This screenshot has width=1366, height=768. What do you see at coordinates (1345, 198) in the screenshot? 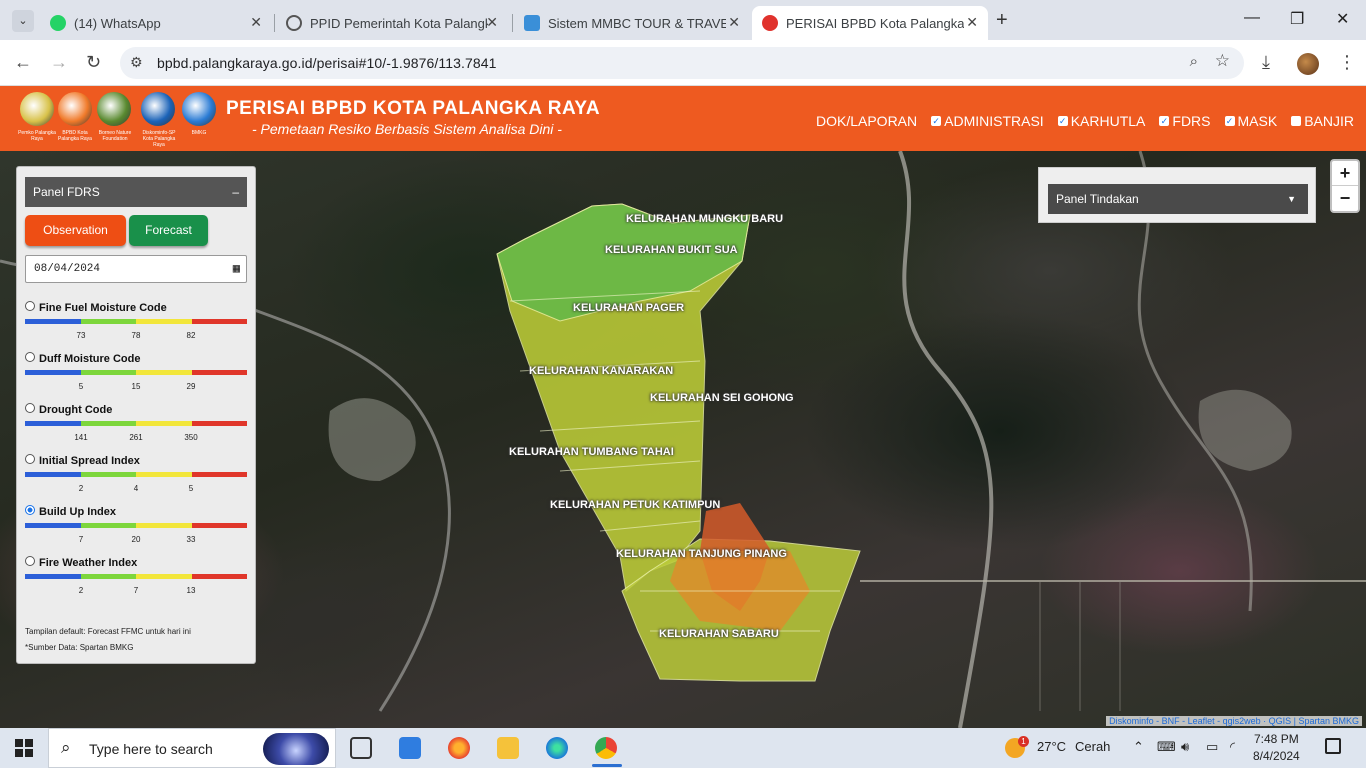
I see `zoom-out-button: −` at bounding box center [1345, 198].